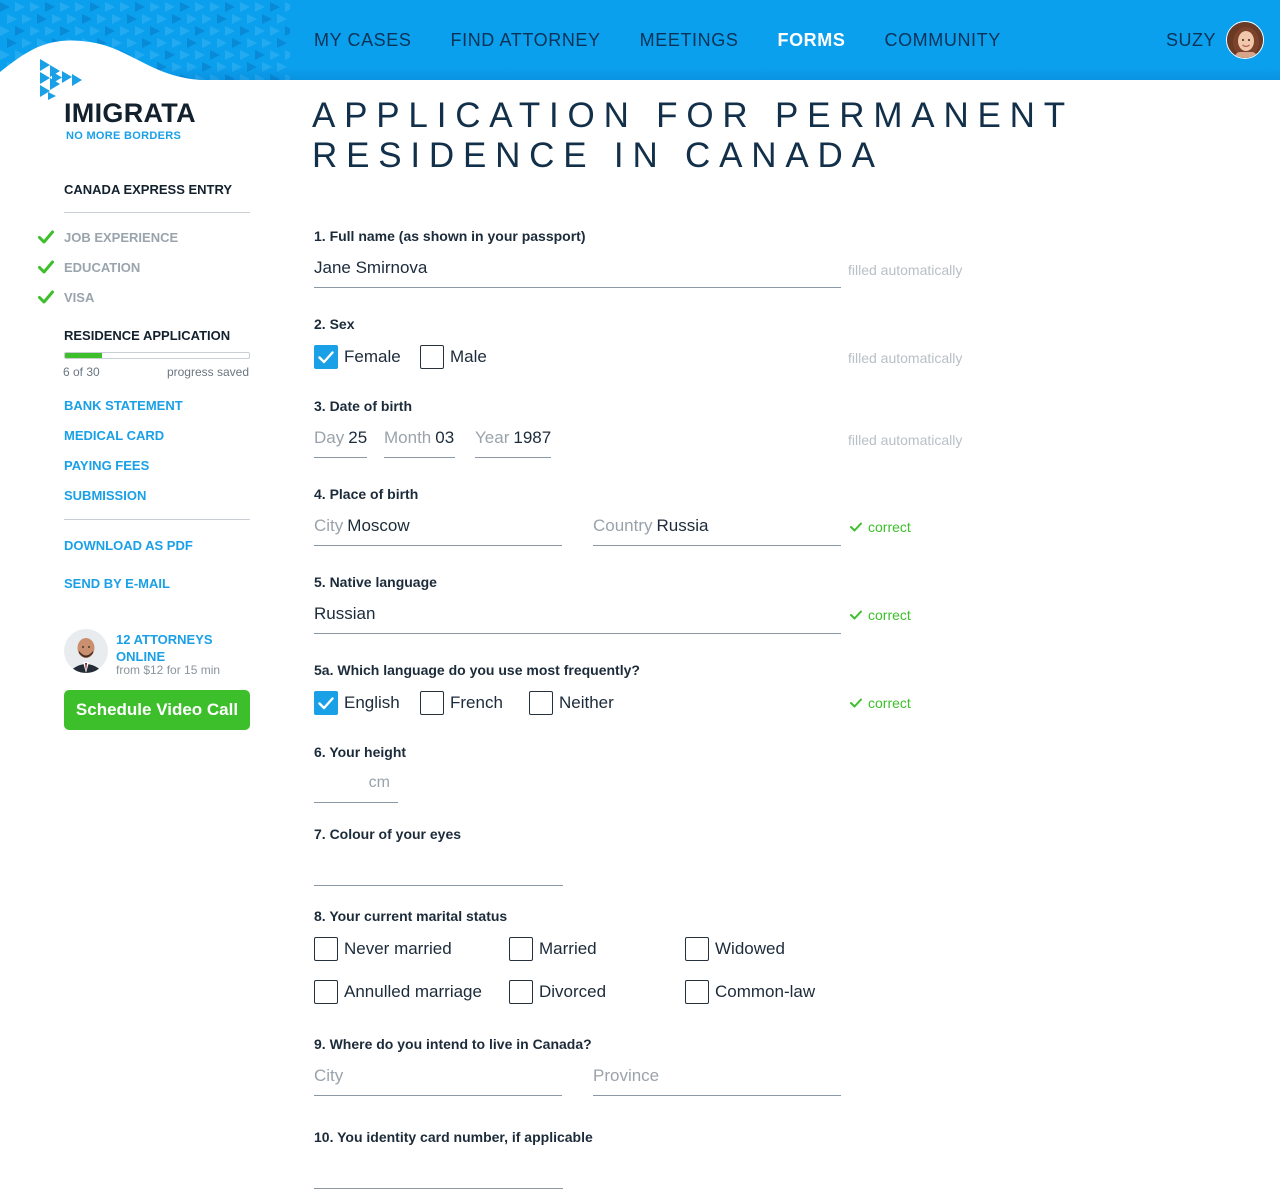 This screenshot has height=1200, width=1280. Describe the element at coordinates (438, 1076) in the screenshot. I see `residence-city-input: City` at that location.